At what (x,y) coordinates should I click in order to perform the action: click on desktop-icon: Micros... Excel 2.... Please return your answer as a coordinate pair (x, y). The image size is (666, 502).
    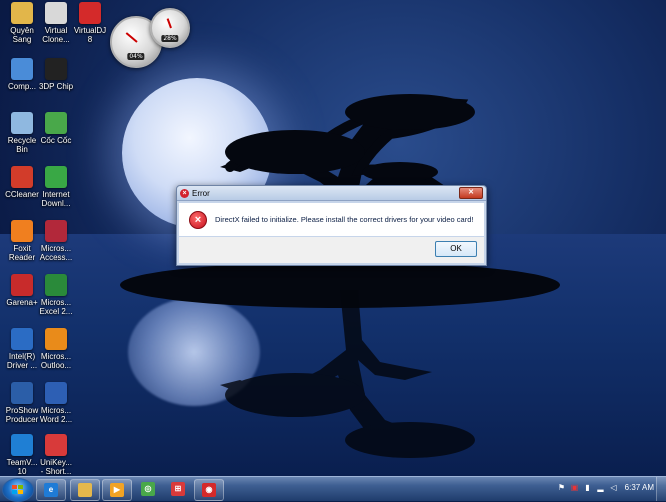
    Looking at the image, I should click on (56, 295).